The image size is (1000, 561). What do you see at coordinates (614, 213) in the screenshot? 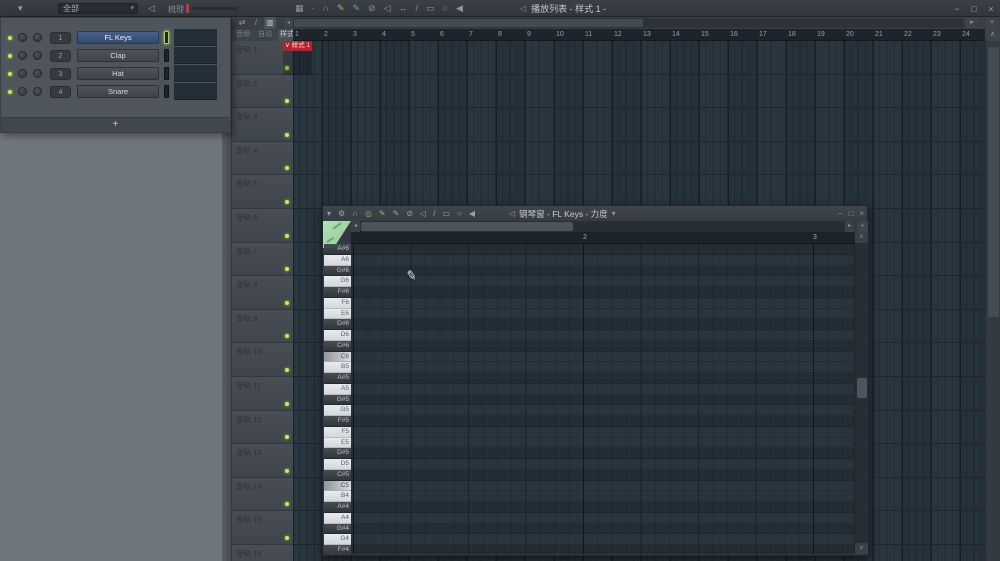
I see `chevron-down-icon: ▾` at bounding box center [614, 213].